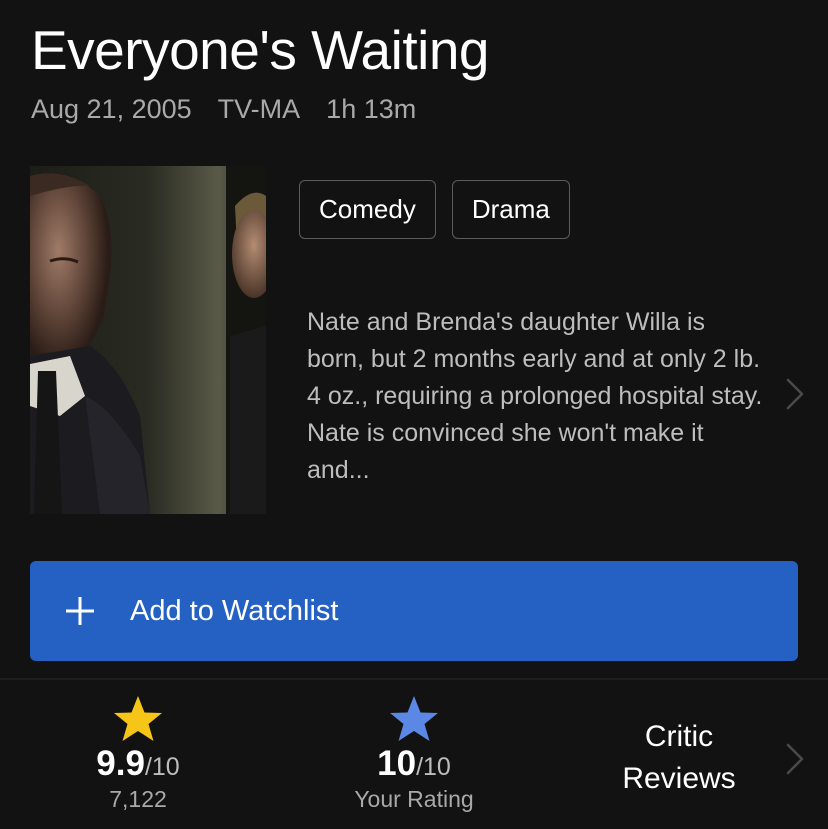 This screenshot has width=828, height=829. What do you see at coordinates (414, 799) in the screenshot?
I see `your-rating-label: Your Rating` at bounding box center [414, 799].